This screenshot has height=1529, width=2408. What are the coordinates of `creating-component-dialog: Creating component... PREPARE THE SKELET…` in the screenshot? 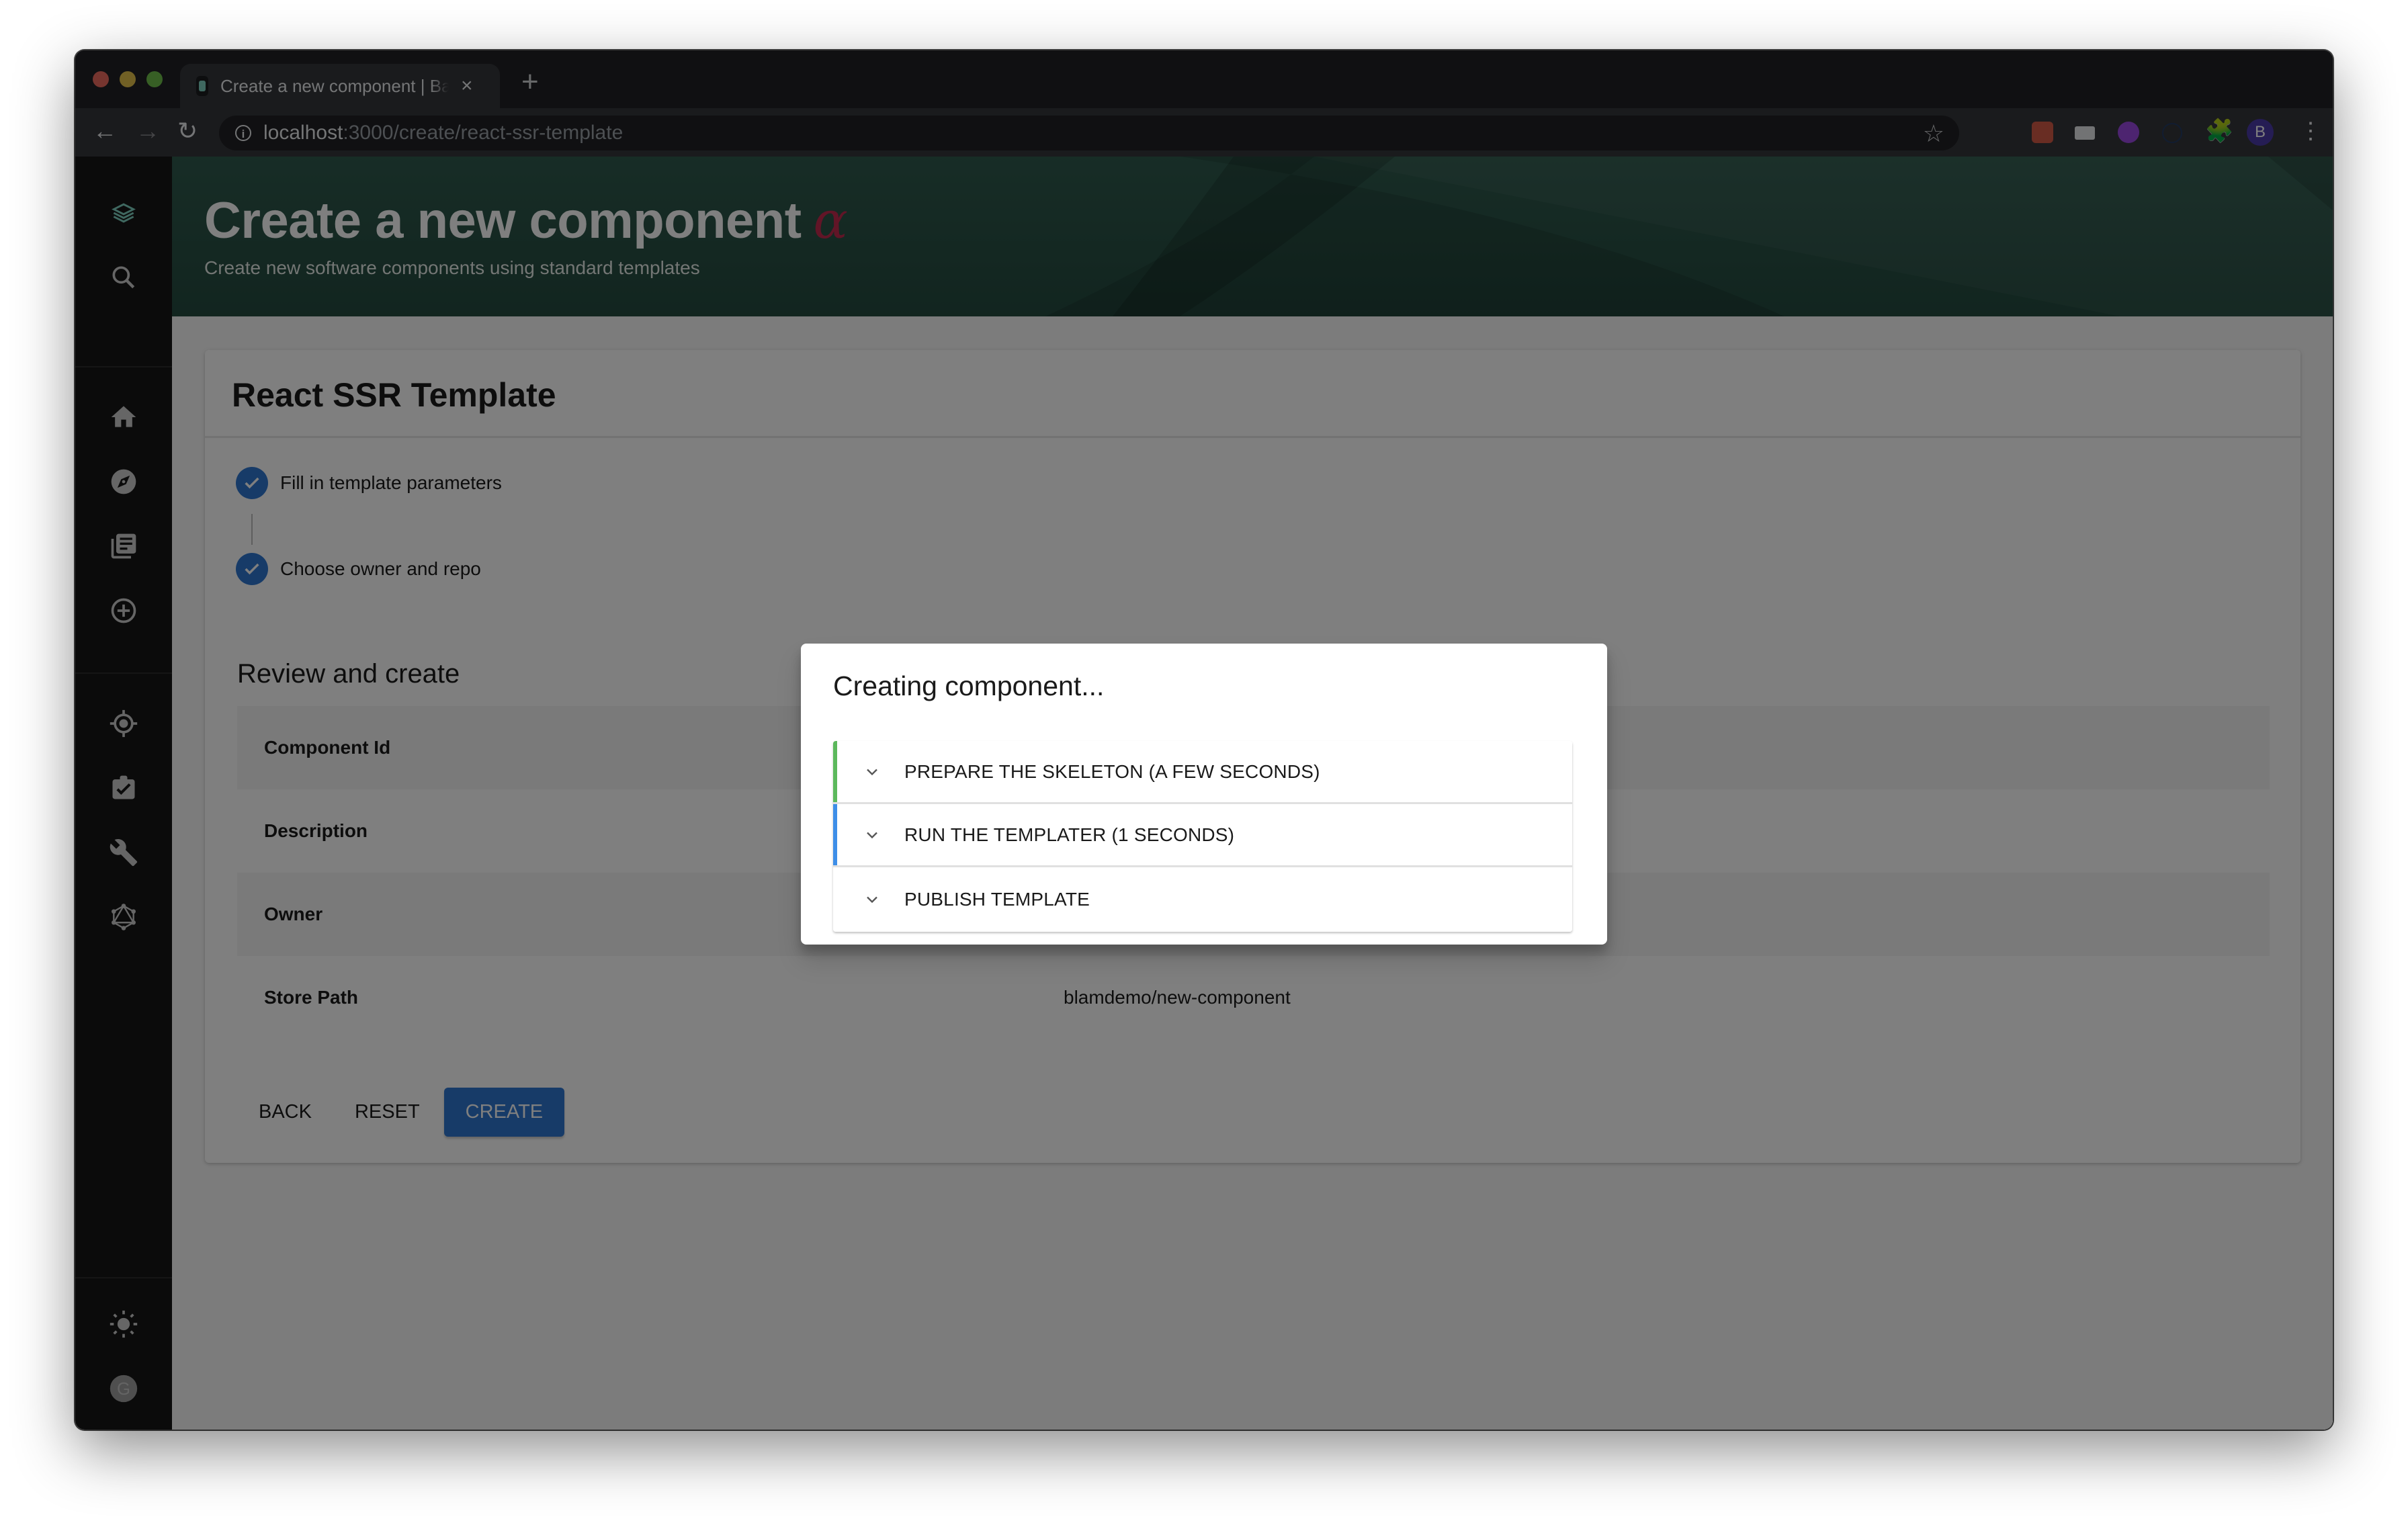 It's located at (1204, 794).